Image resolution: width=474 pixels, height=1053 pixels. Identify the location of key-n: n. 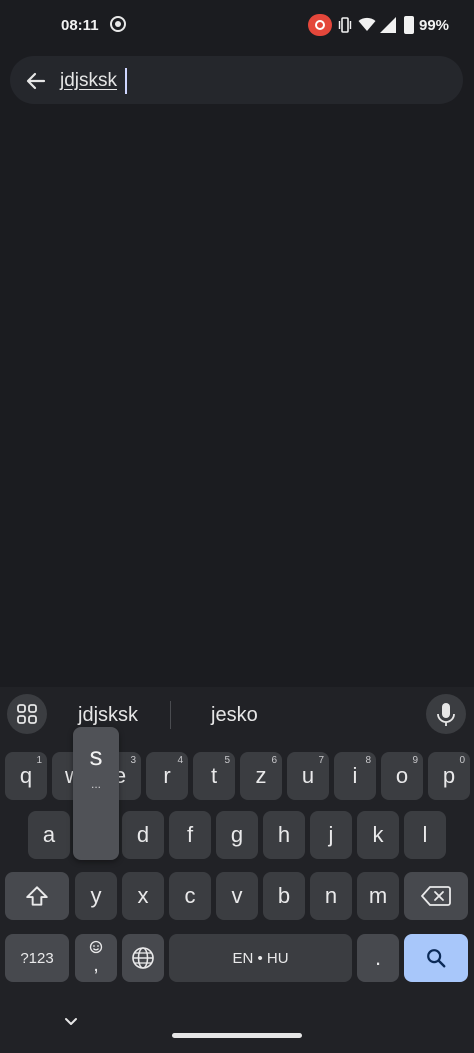
(331, 896).